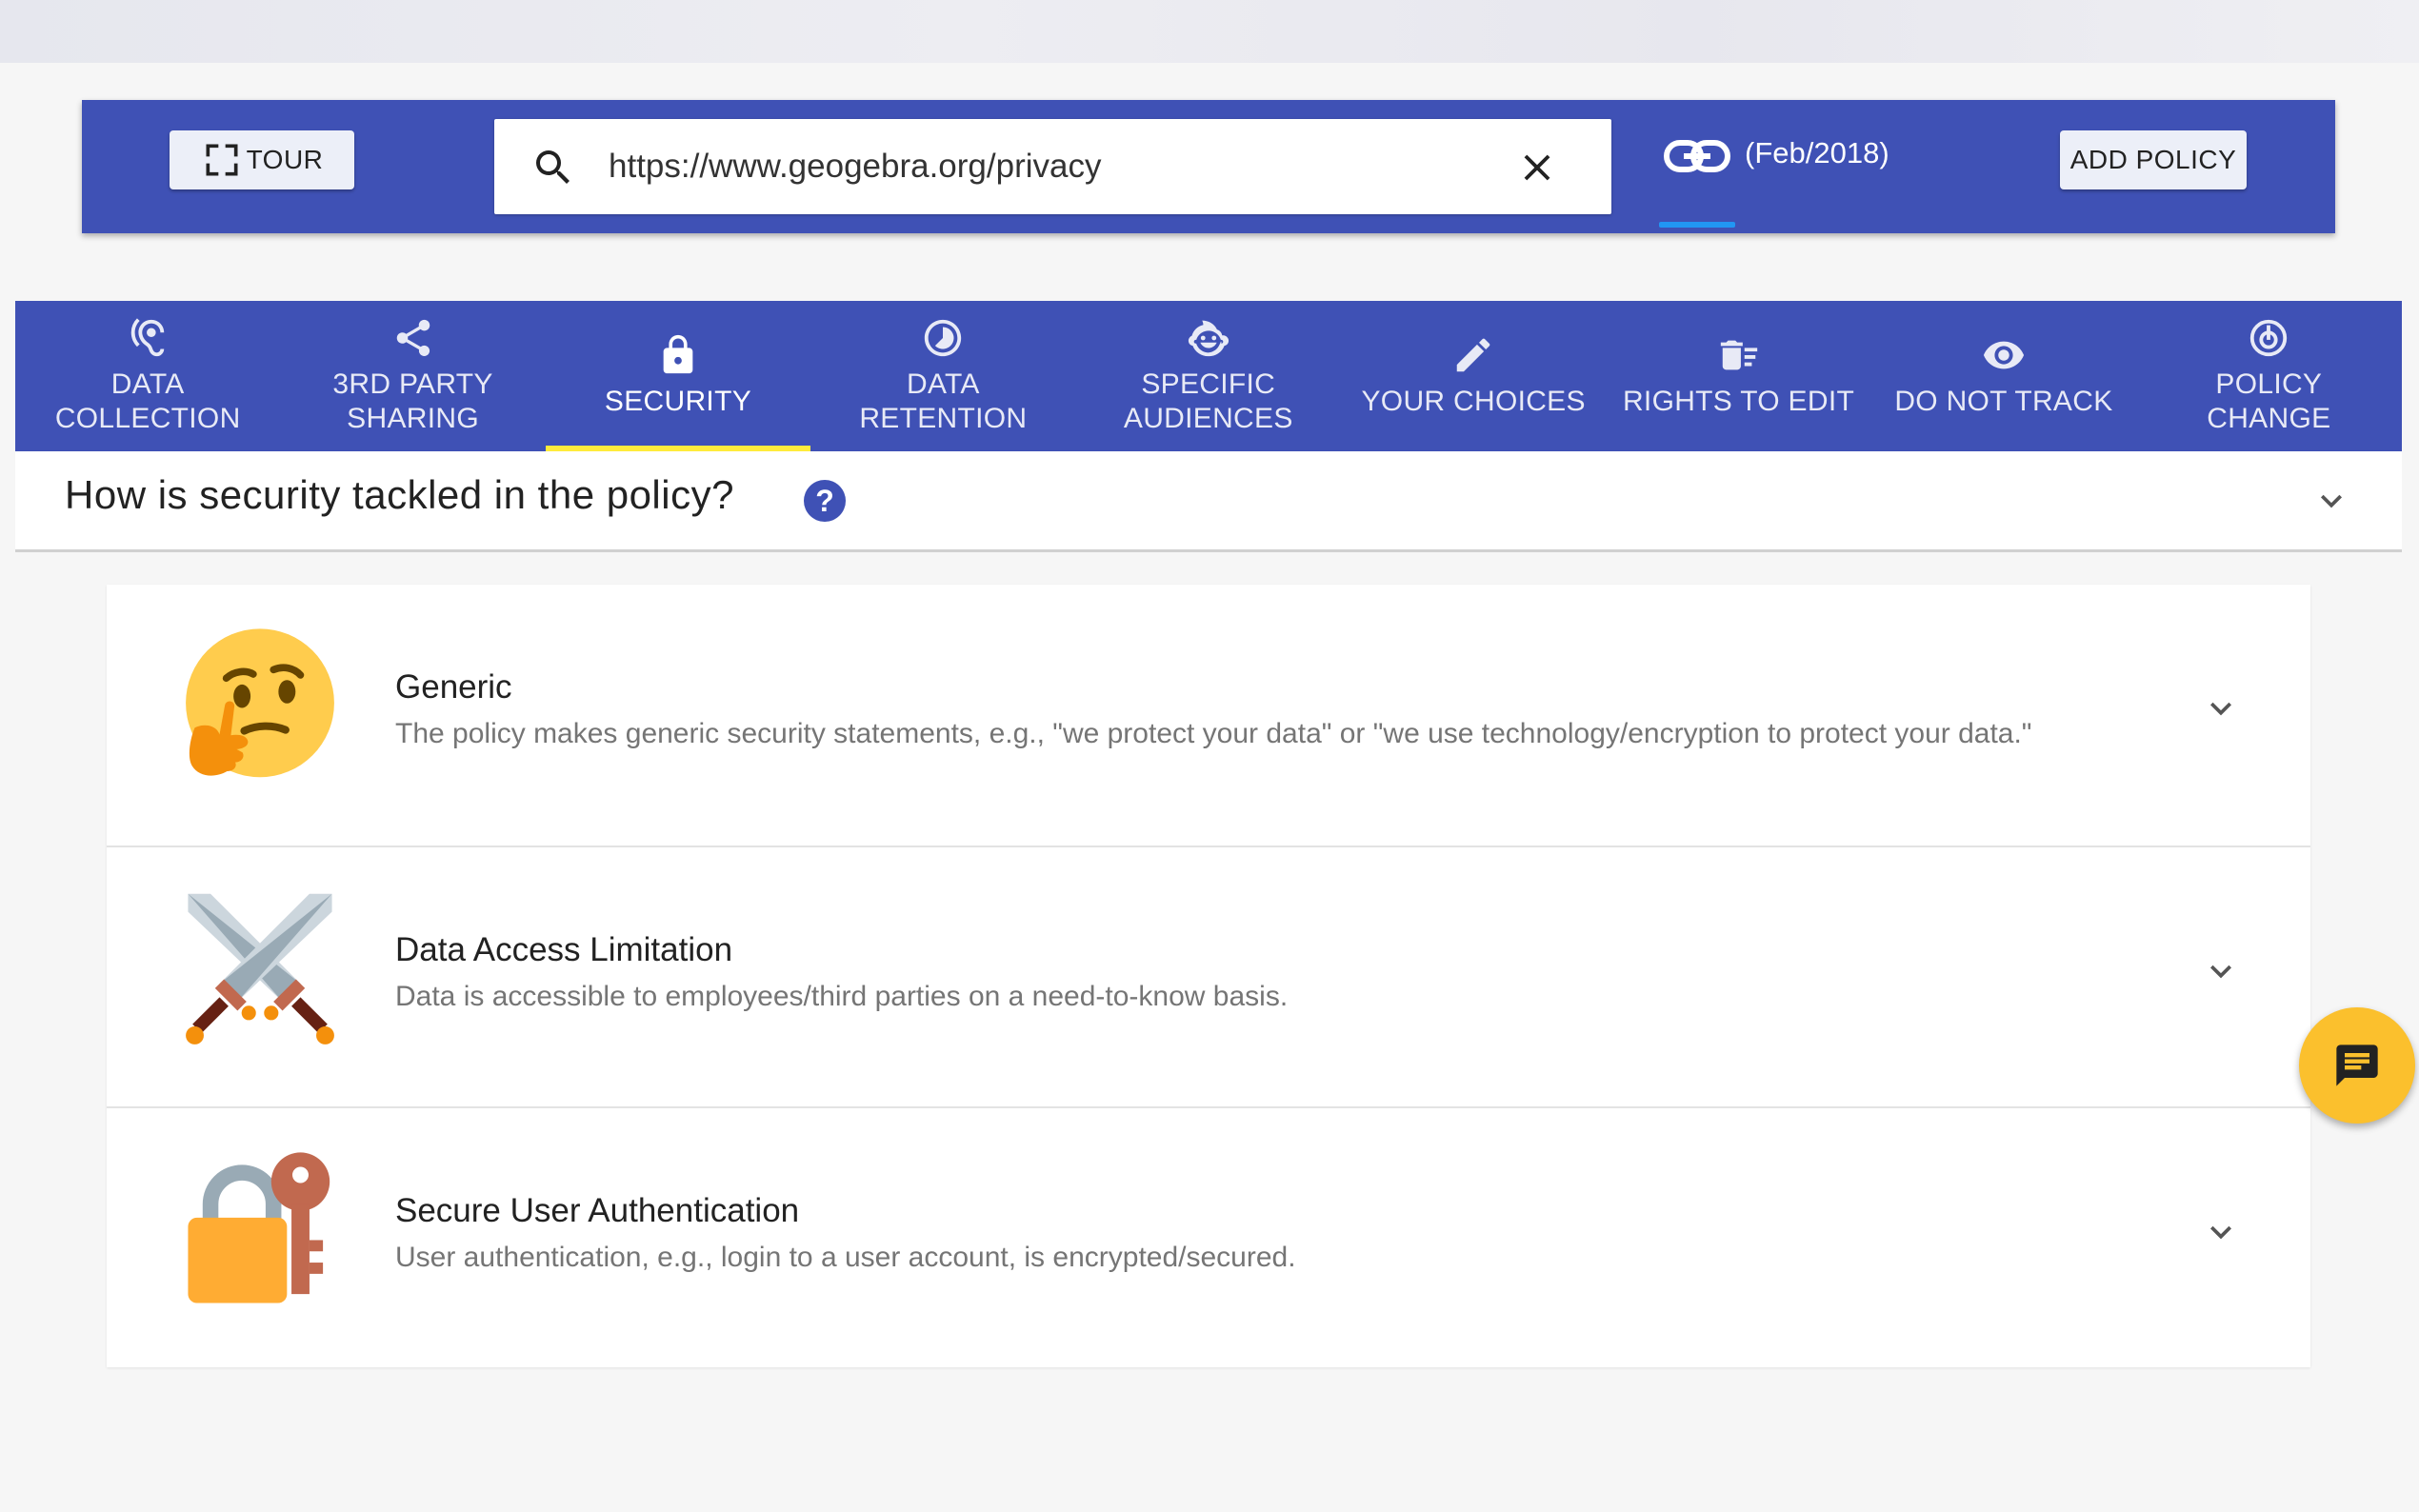  Describe the element at coordinates (259, 1227) in the screenshot. I see `lock-with-key-icon` at that location.